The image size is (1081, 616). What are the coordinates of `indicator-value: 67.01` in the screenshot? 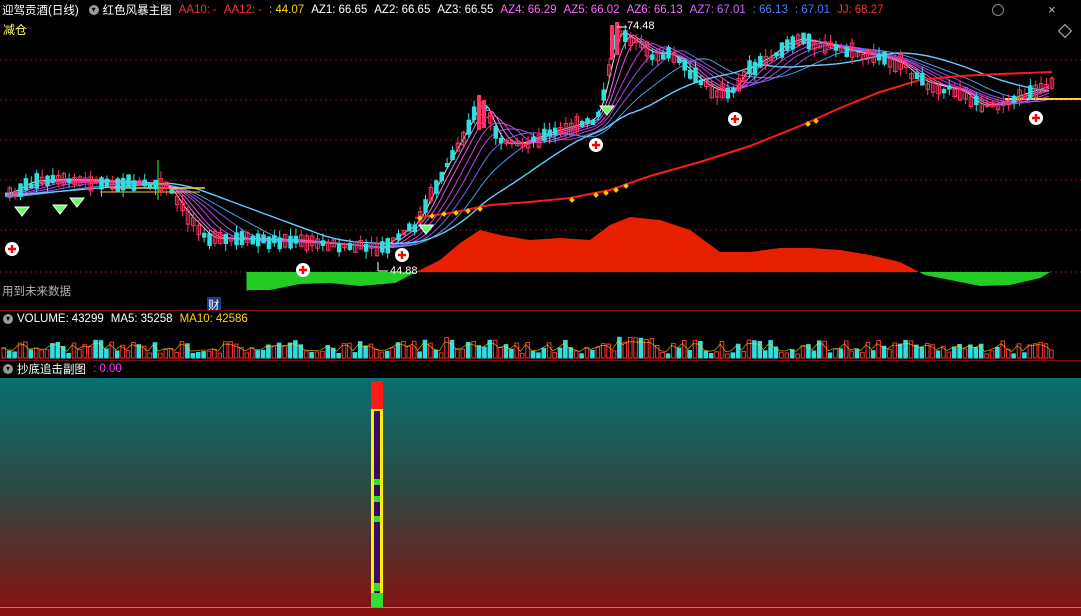 It's located at (731, 10).